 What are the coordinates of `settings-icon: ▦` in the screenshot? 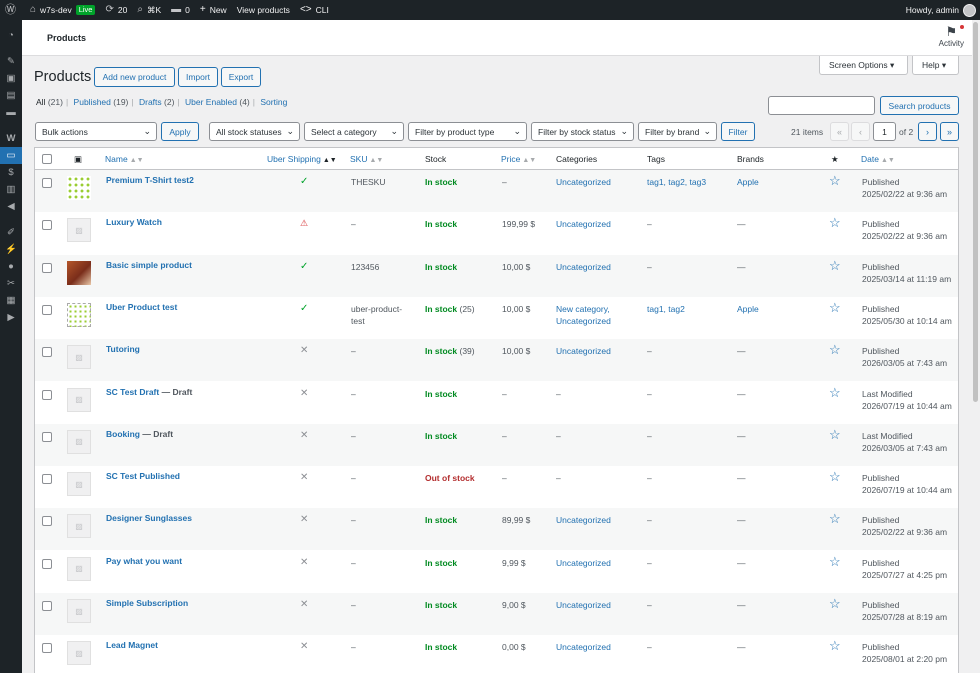 It's located at (11, 300).